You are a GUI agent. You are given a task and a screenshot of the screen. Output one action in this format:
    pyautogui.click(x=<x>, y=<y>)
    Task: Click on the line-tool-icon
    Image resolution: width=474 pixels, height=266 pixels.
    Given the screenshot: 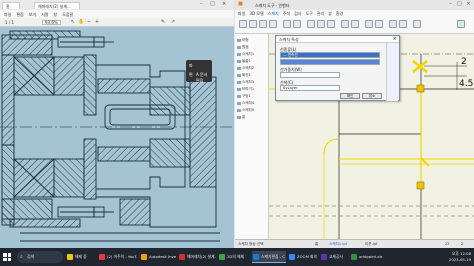 What is the action you would take?
    pyautogui.click(x=243, y=24)
    